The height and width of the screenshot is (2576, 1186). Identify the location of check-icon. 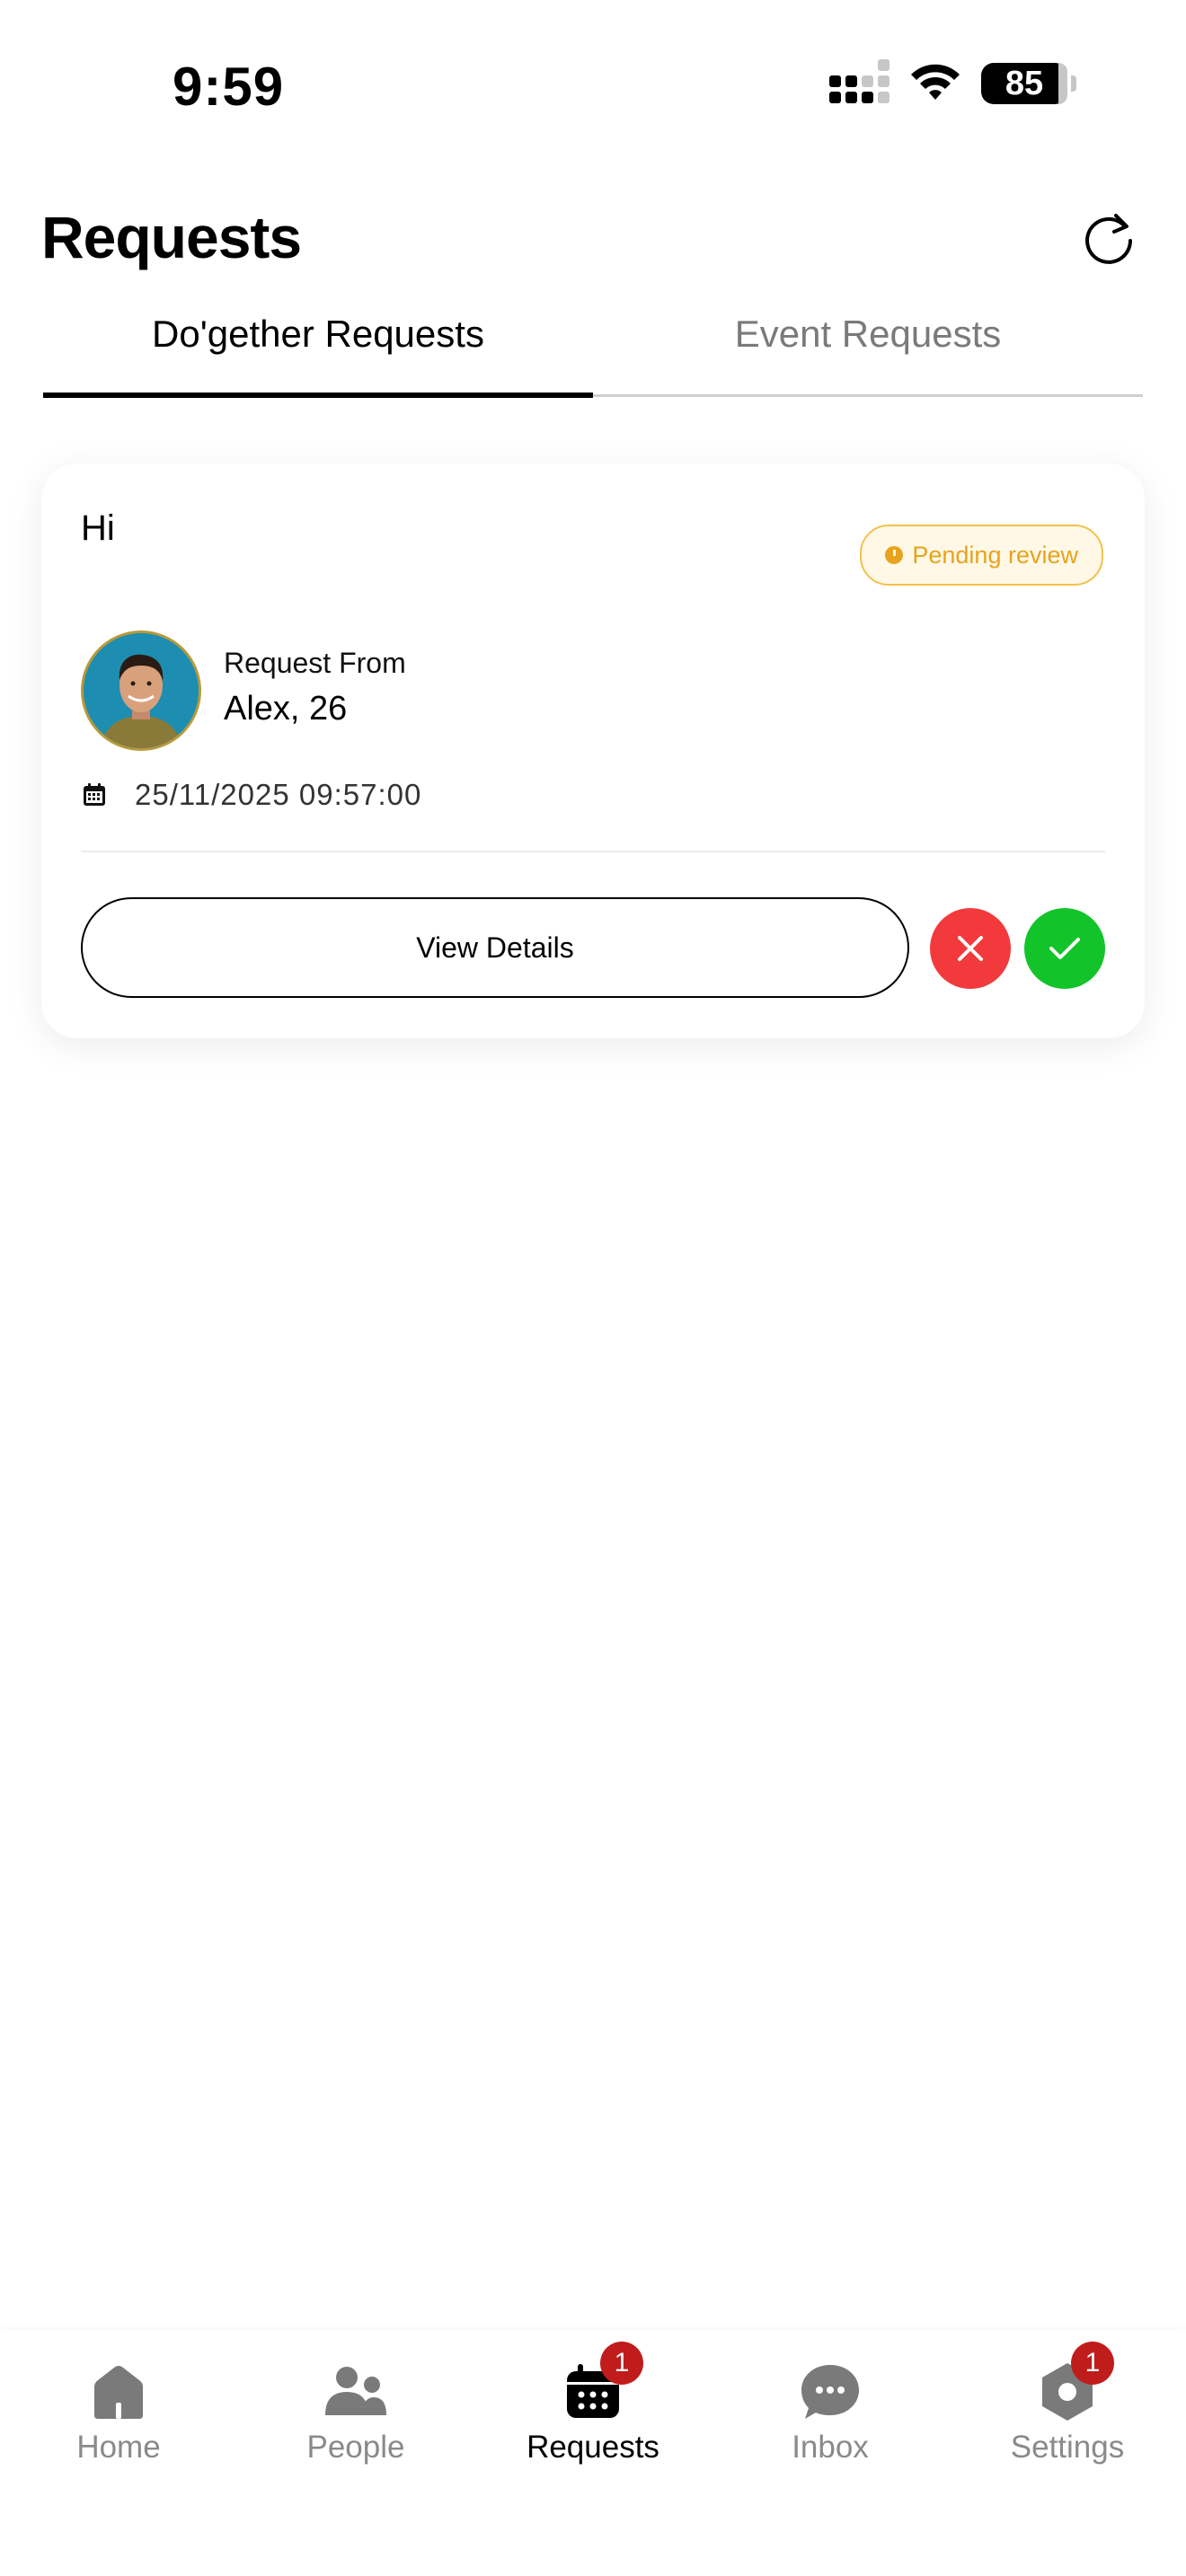
(1064, 948).